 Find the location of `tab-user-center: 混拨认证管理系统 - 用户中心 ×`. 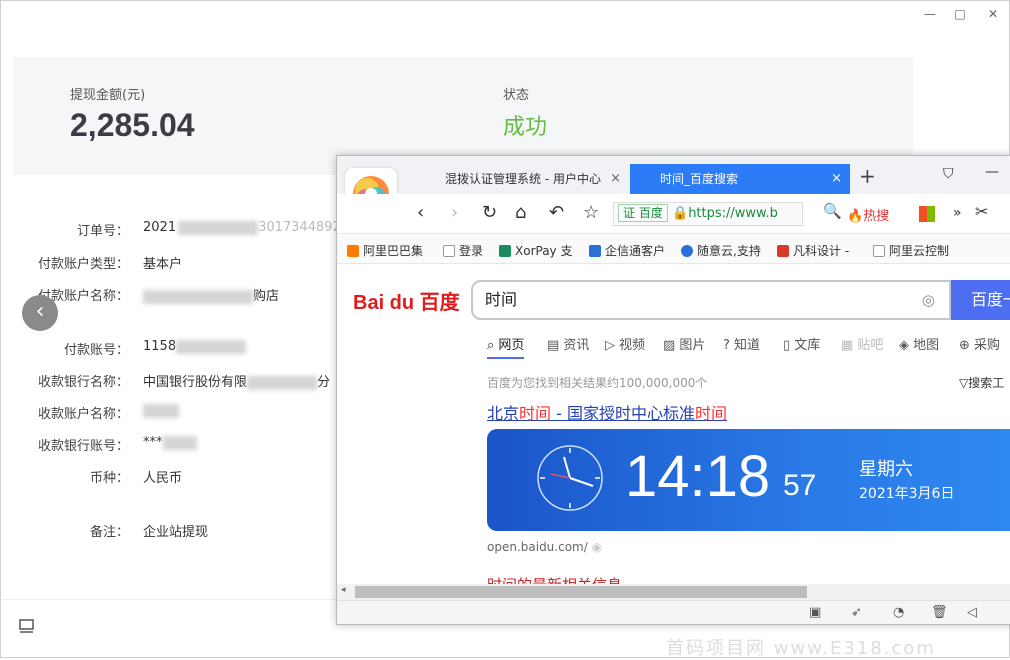

tab-user-center: 混拨认证管理系统 - 用户中心 × is located at coordinates (522, 179).